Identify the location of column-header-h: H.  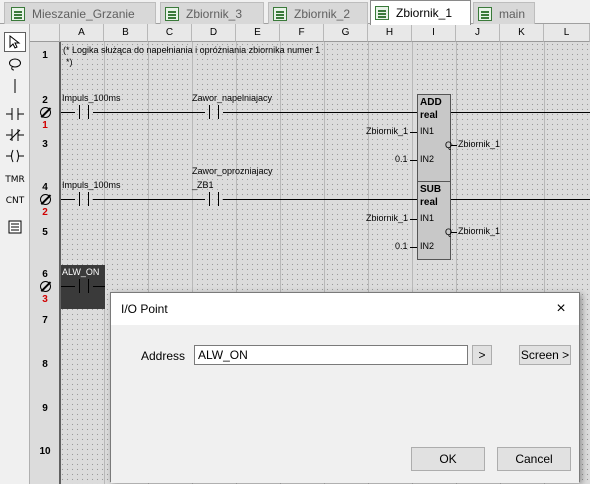
(390, 33).